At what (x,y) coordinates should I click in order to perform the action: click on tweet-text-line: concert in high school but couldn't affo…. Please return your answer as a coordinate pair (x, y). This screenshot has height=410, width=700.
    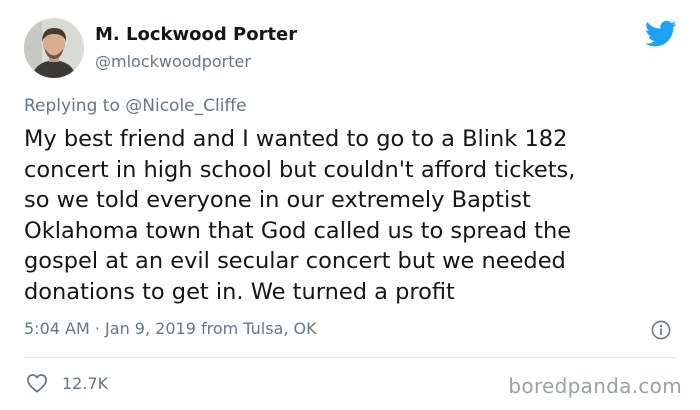
    Looking at the image, I should click on (300, 169).